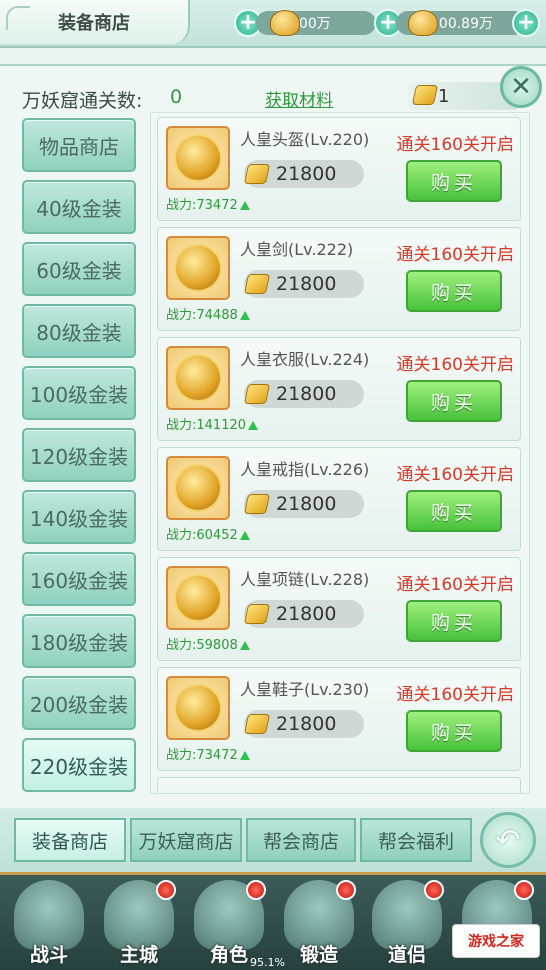 The width and height of the screenshot is (546, 970). Describe the element at coordinates (450, 23) in the screenshot. I see `currency-bound: + 300.89万` at that location.